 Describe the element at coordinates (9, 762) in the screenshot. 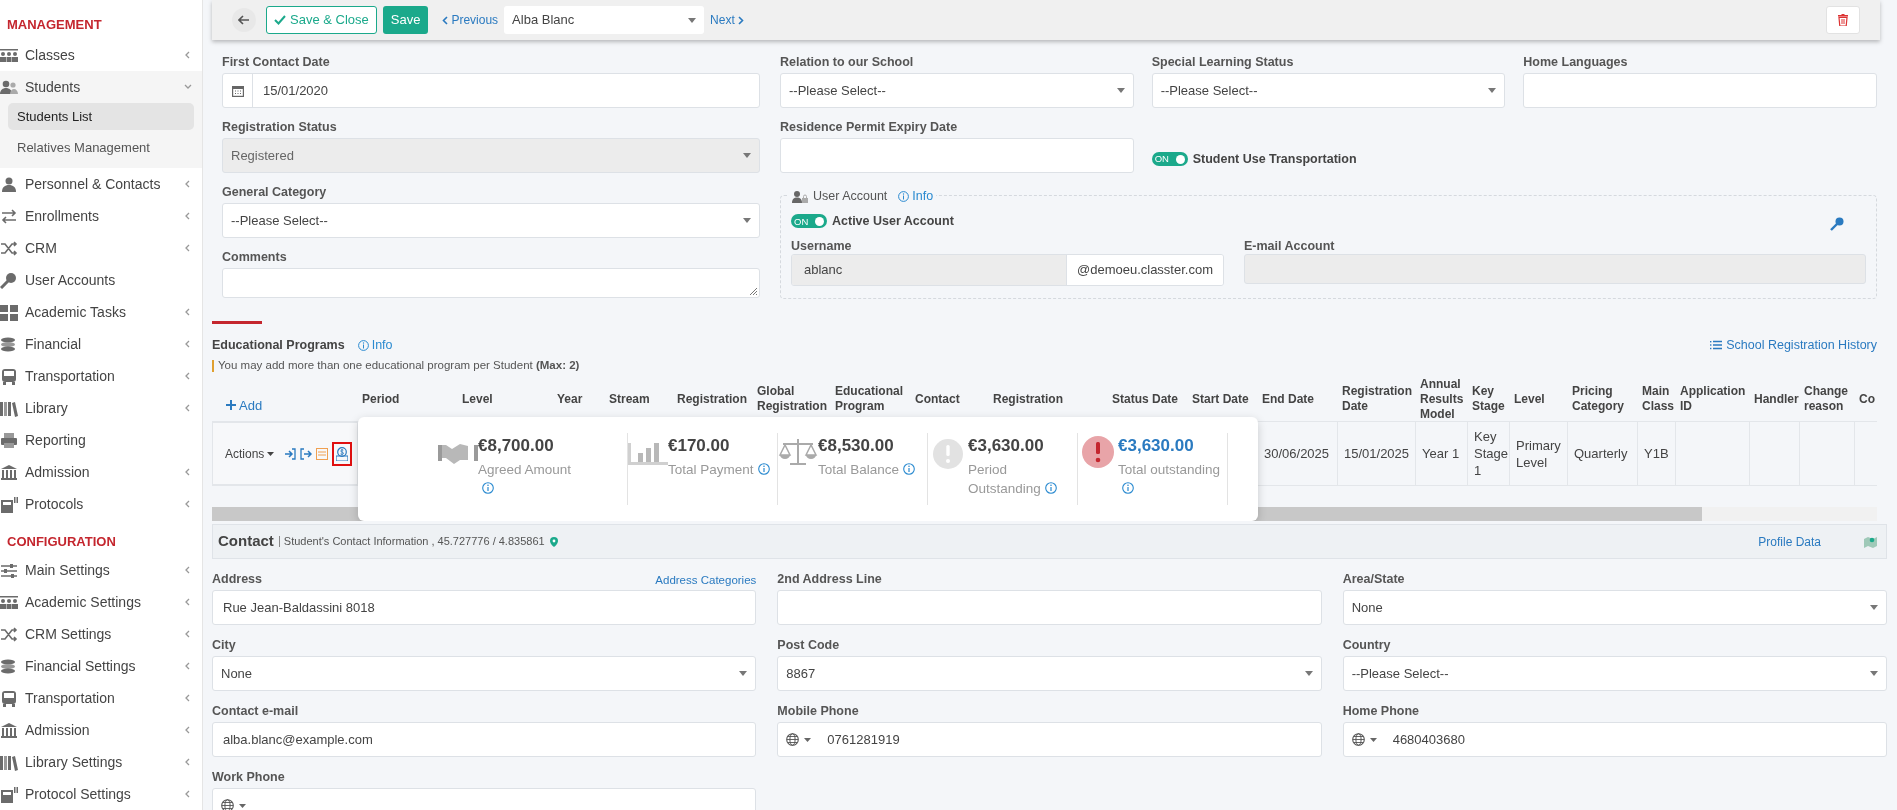

I see `books-icon` at that location.